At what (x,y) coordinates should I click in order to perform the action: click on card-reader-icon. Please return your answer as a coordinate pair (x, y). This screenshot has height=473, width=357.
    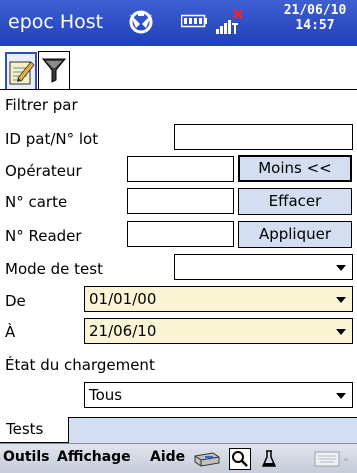
    Looking at the image, I should click on (207, 459).